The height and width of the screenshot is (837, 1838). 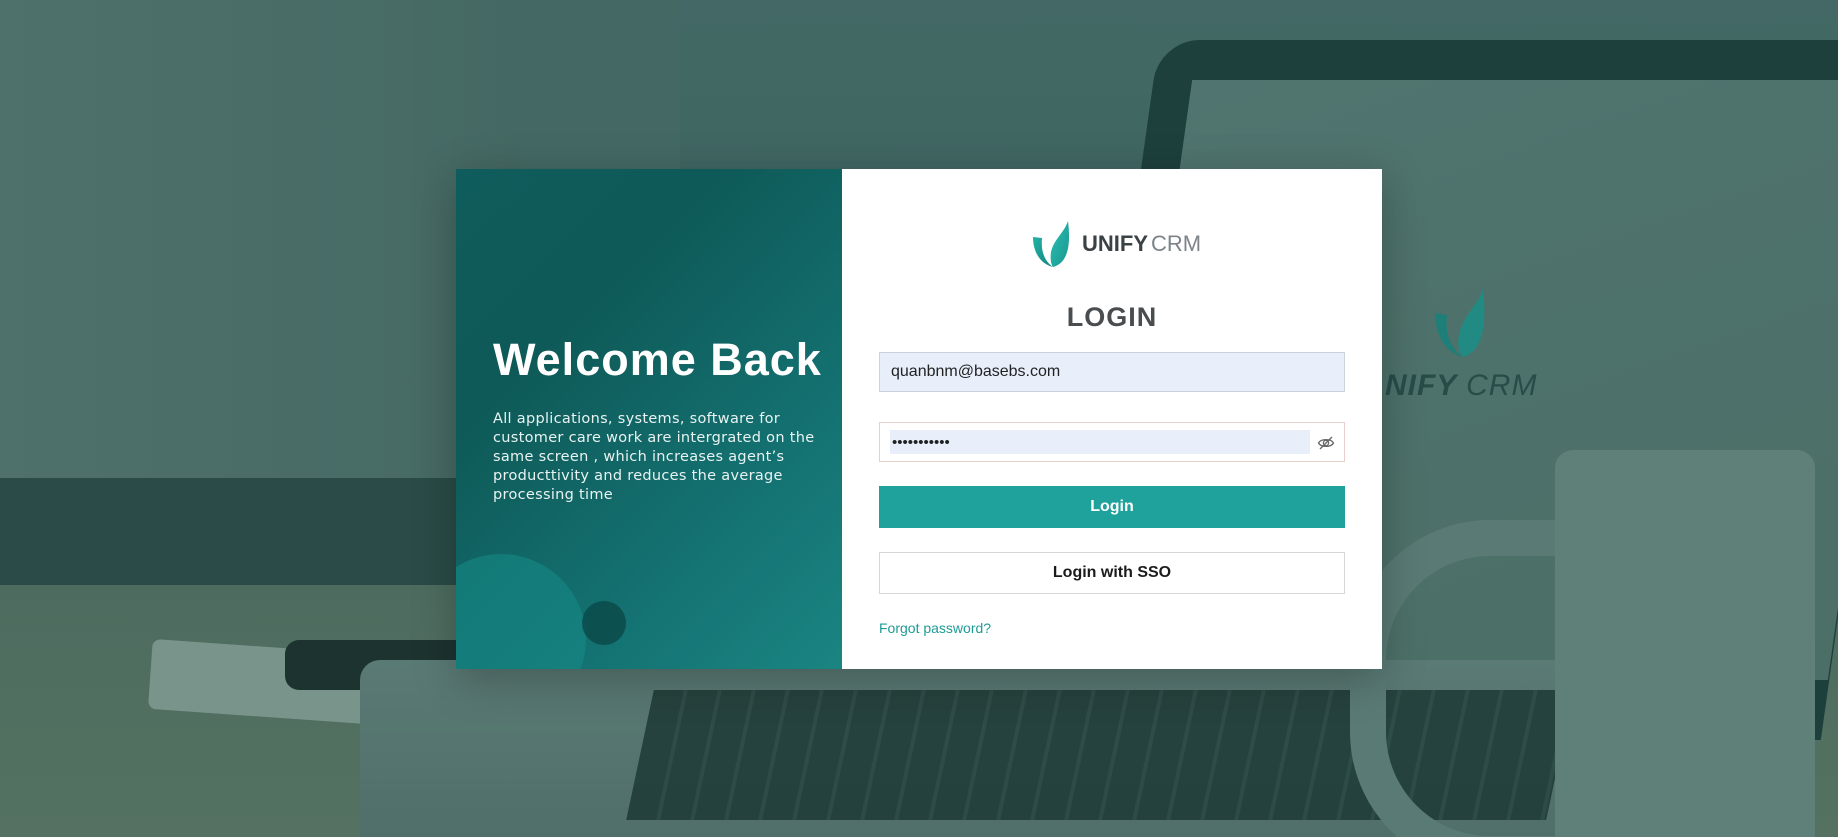 I want to click on password-input, so click(x=1100, y=442).